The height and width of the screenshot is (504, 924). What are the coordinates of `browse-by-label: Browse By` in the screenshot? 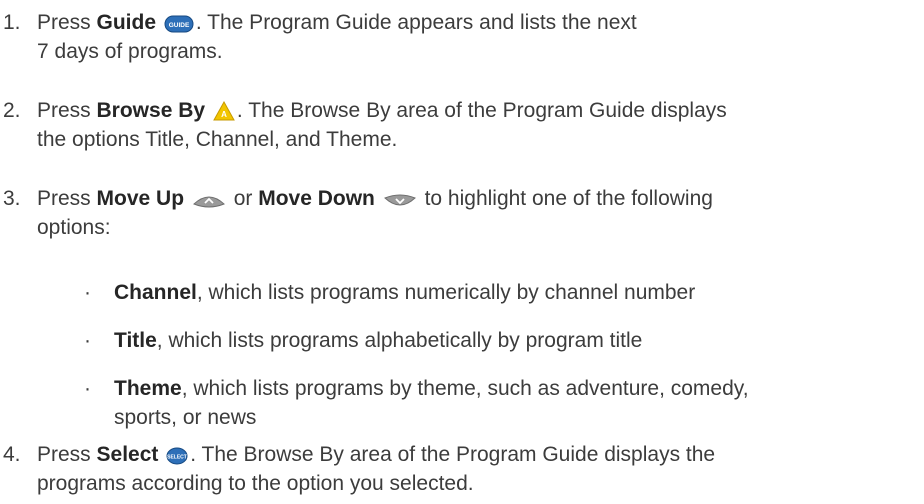 It's located at (151, 110).